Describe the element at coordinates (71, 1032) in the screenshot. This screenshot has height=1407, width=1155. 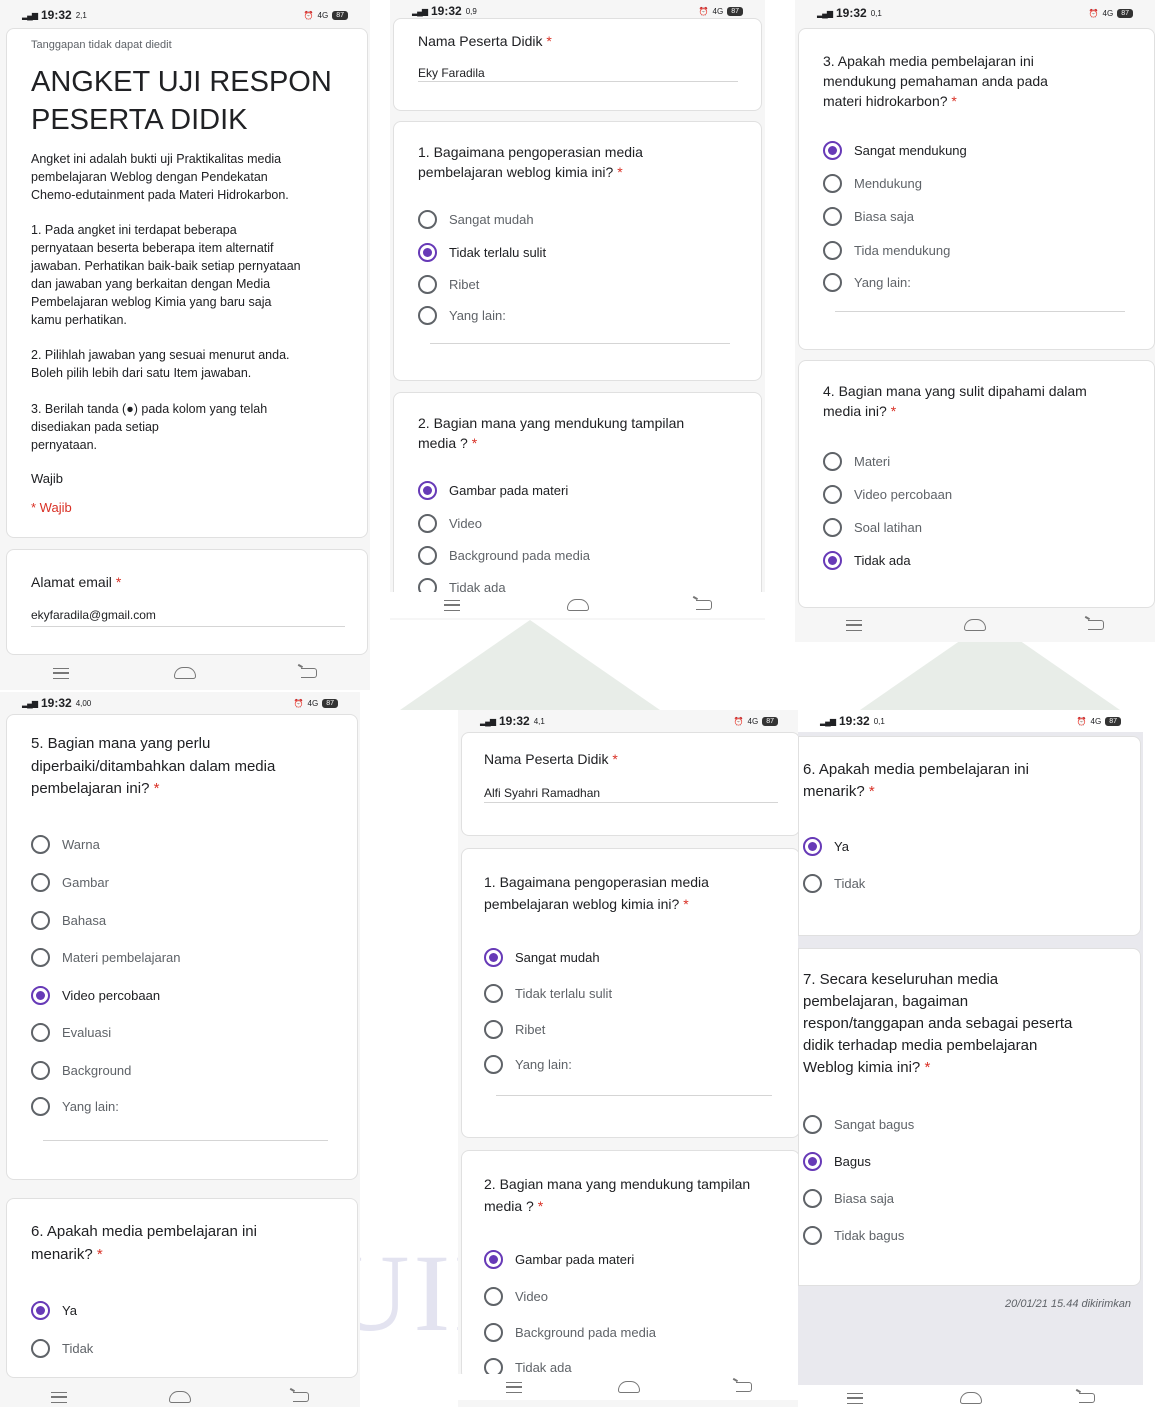
I see `option-evaluasi: Evaluasi` at that location.